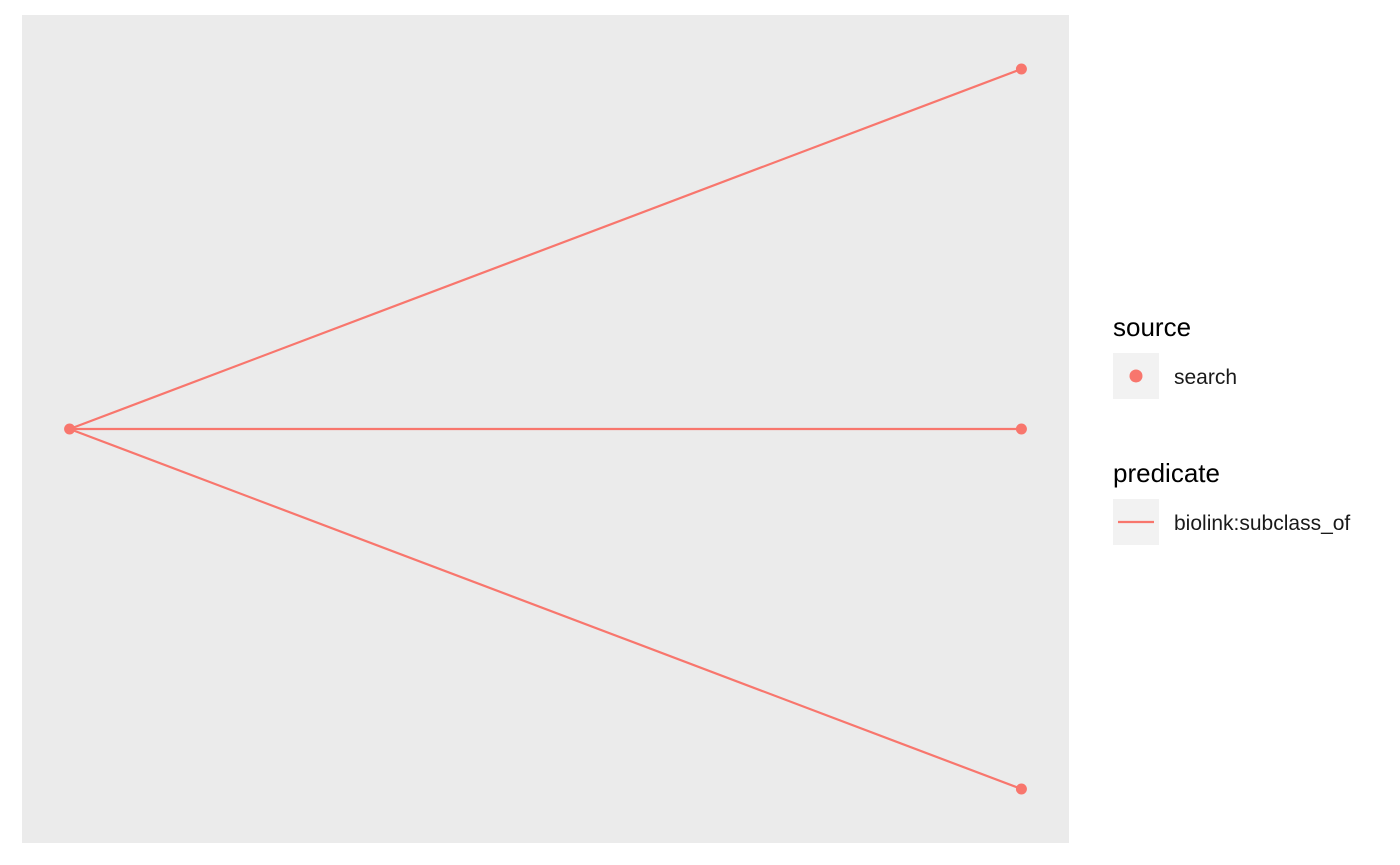 The width and height of the screenshot is (1400, 865). Describe the element at coordinates (1136, 376) in the screenshot. I see `legend-key-point` at that location.